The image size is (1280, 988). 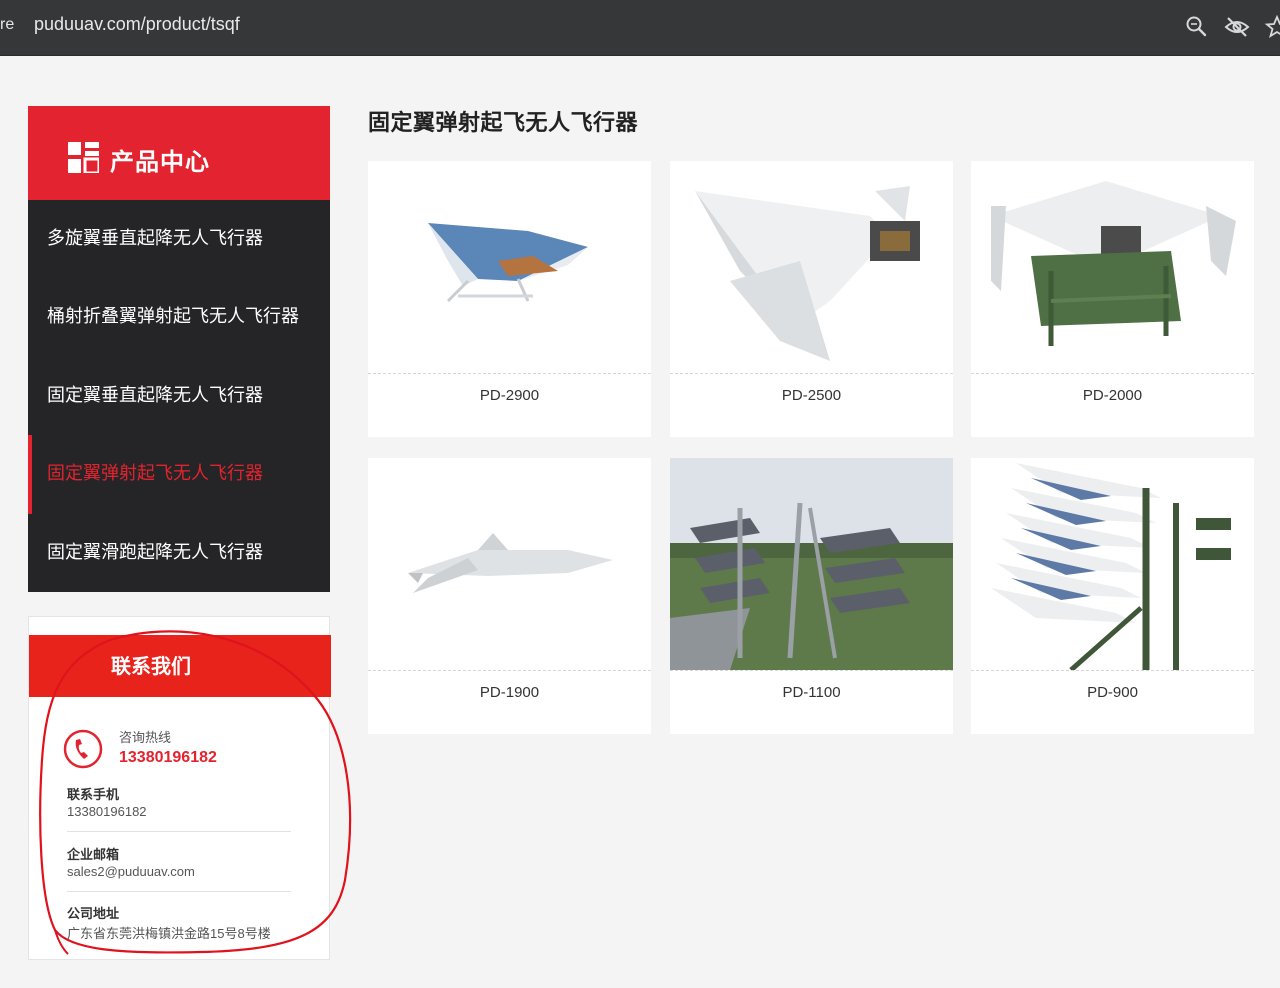 What do you see at coordinates (1237, 27) in the screenshot?
I see `eye-off-icon` at bounding box center [1237, 27].